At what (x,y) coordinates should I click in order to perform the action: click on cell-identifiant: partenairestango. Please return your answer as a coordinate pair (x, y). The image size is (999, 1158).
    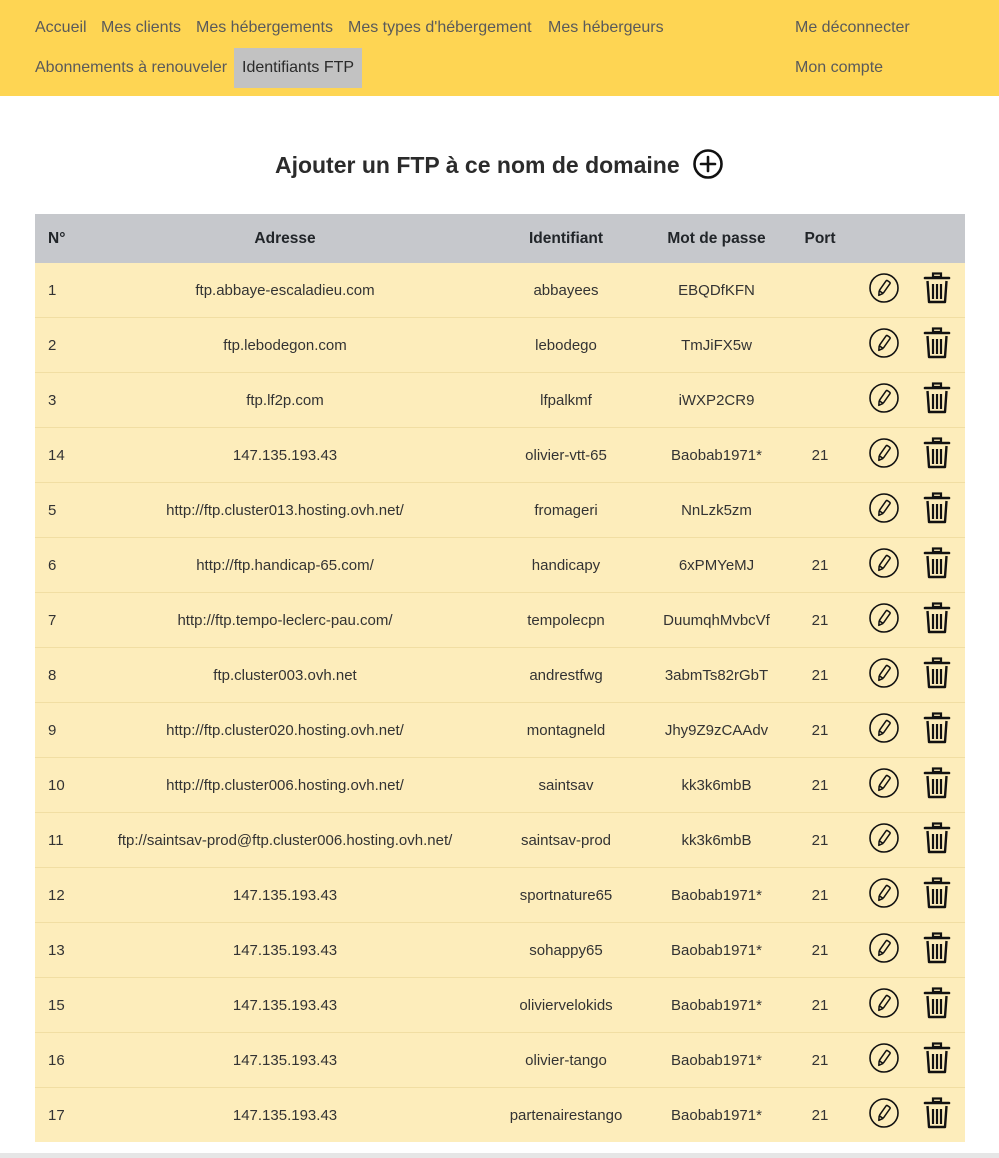
    Looking at the image, I should click on (566, 1114).